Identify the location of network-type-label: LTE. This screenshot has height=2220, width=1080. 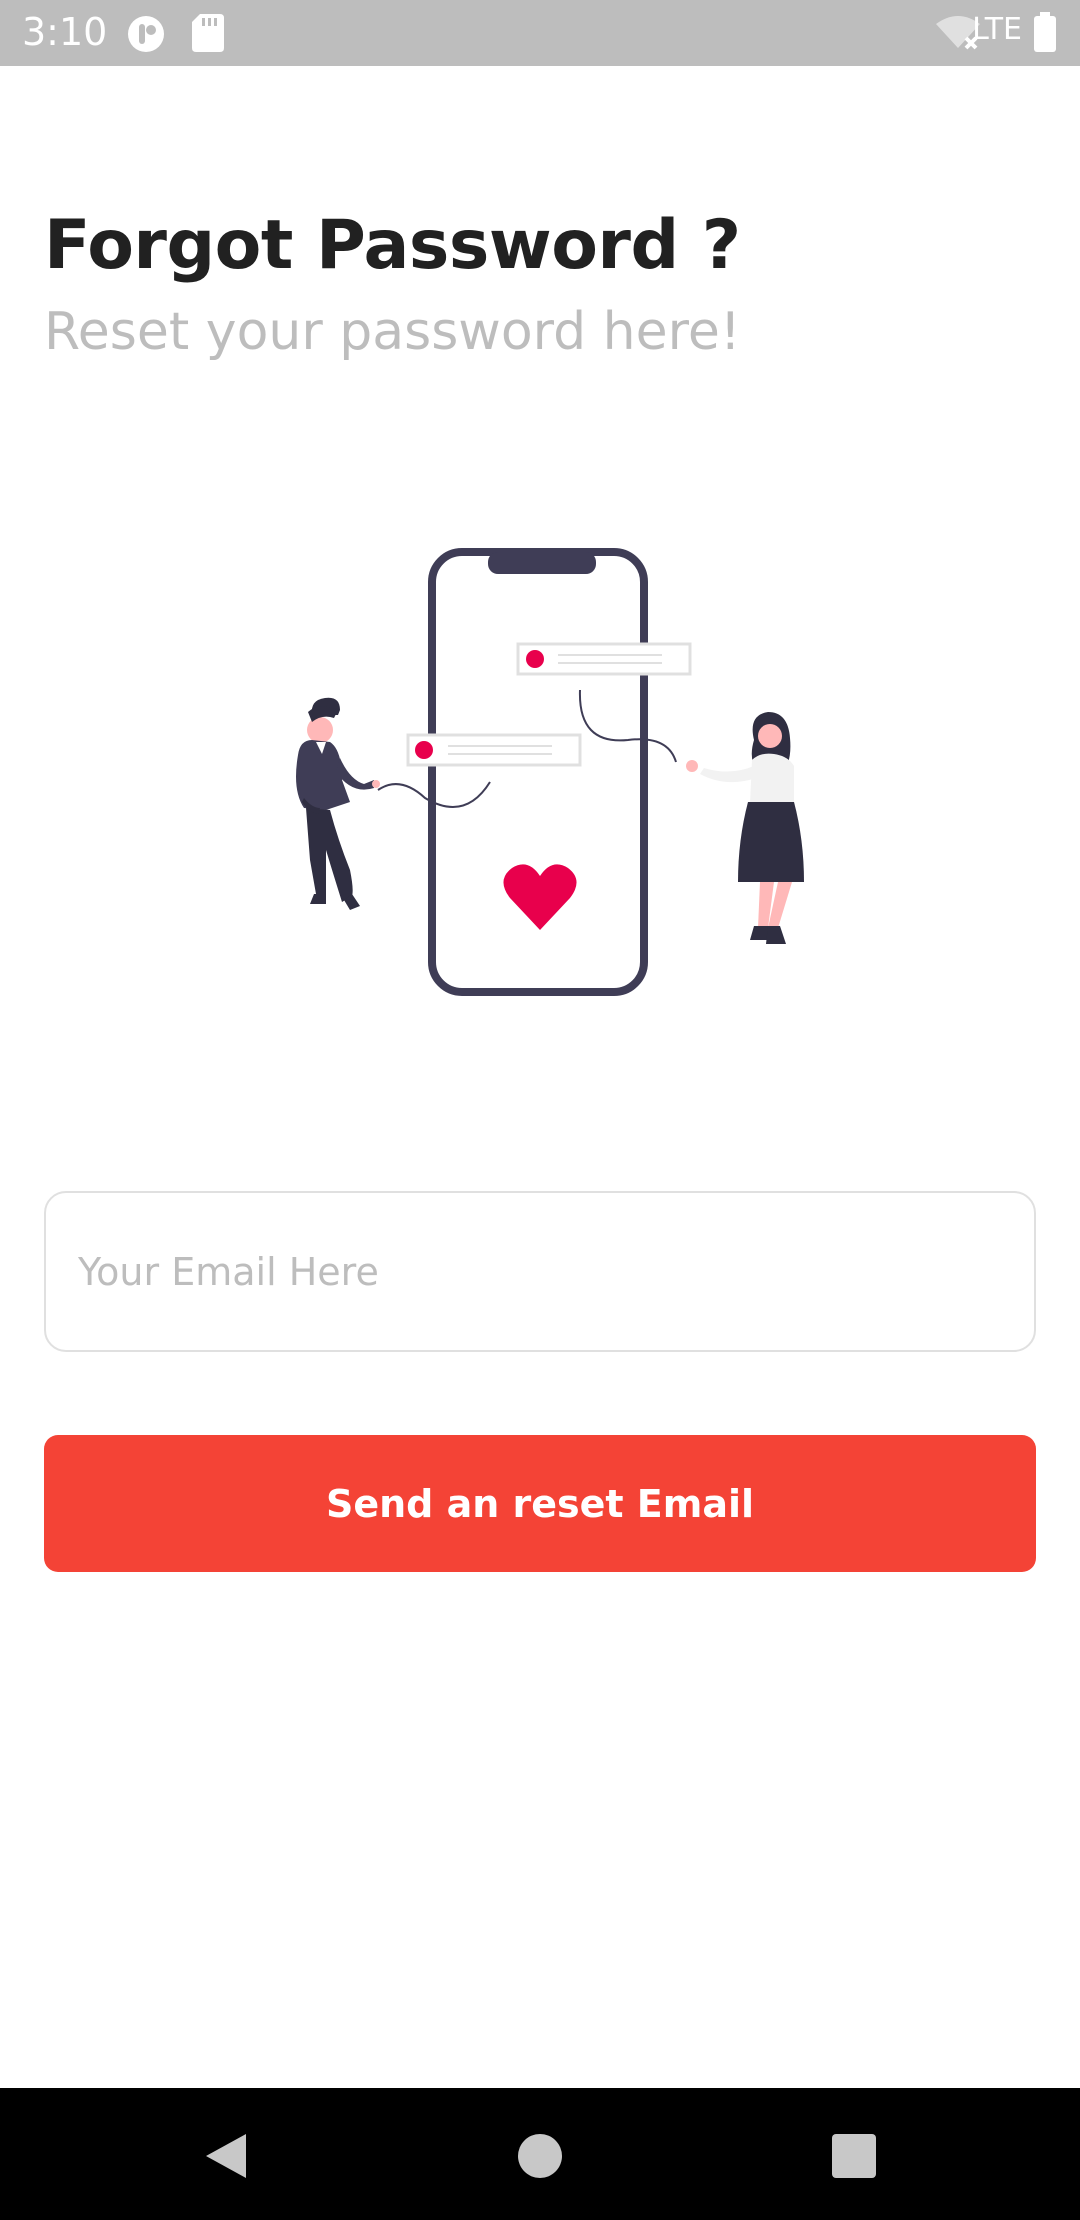
(997, 29).